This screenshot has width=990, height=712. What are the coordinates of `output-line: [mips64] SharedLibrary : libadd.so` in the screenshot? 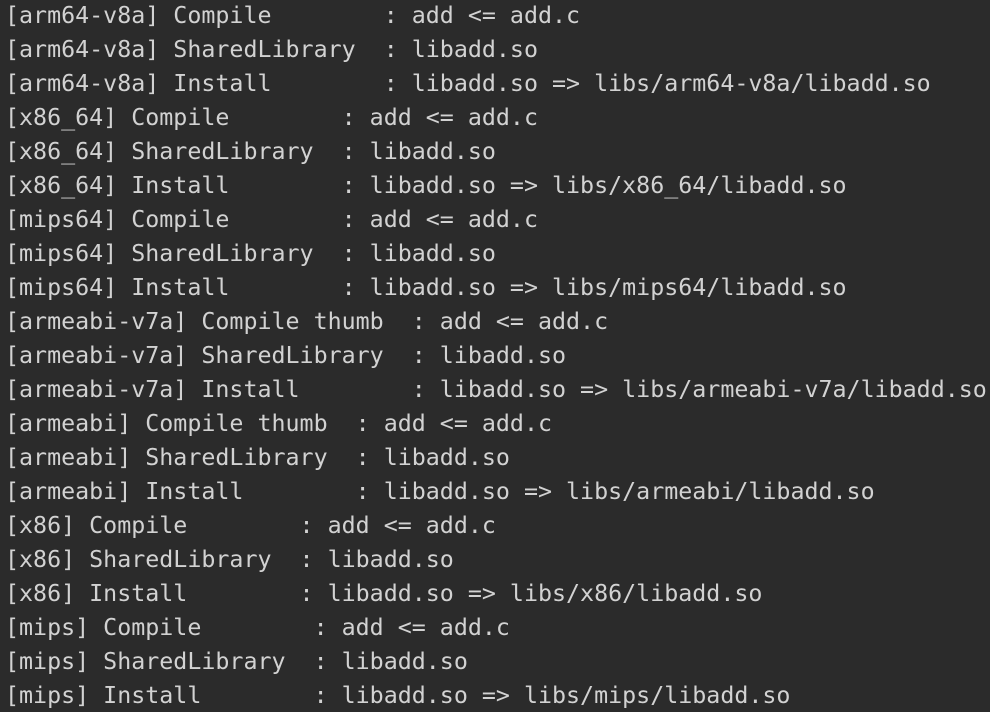 It's located at (250, 253).